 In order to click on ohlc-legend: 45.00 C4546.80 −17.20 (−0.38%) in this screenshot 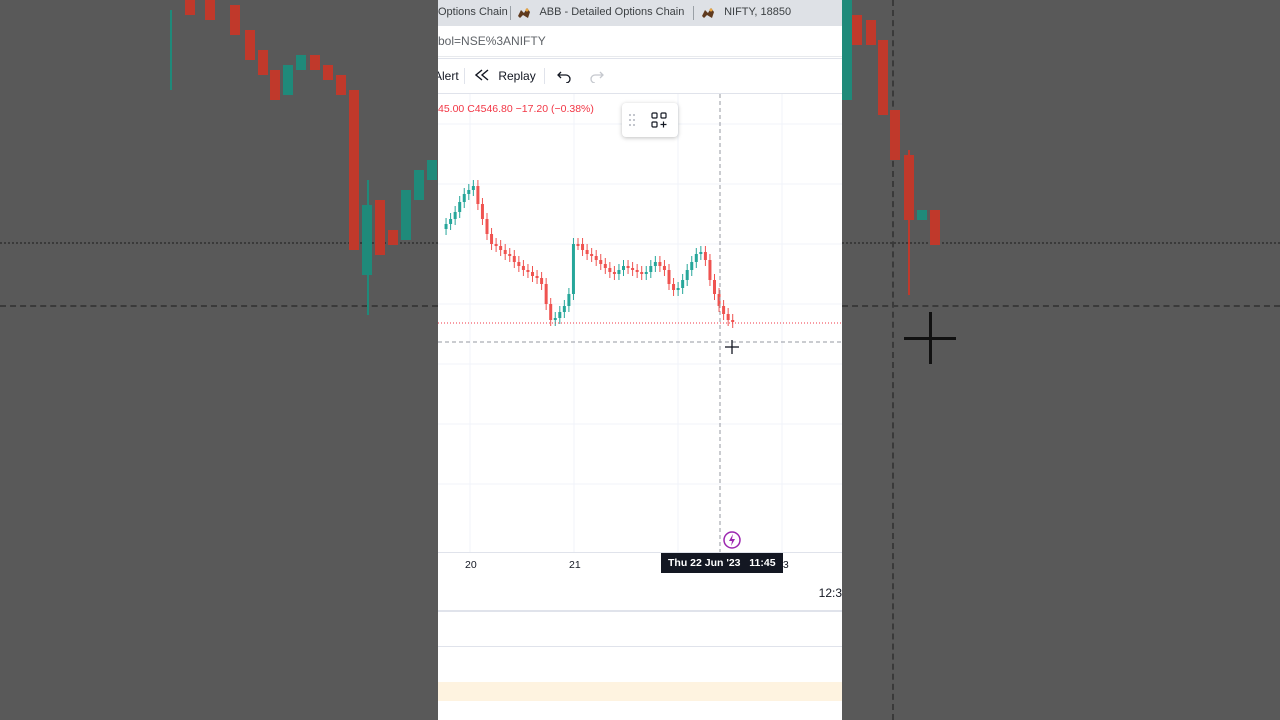, I will do `click(516, 109)`.